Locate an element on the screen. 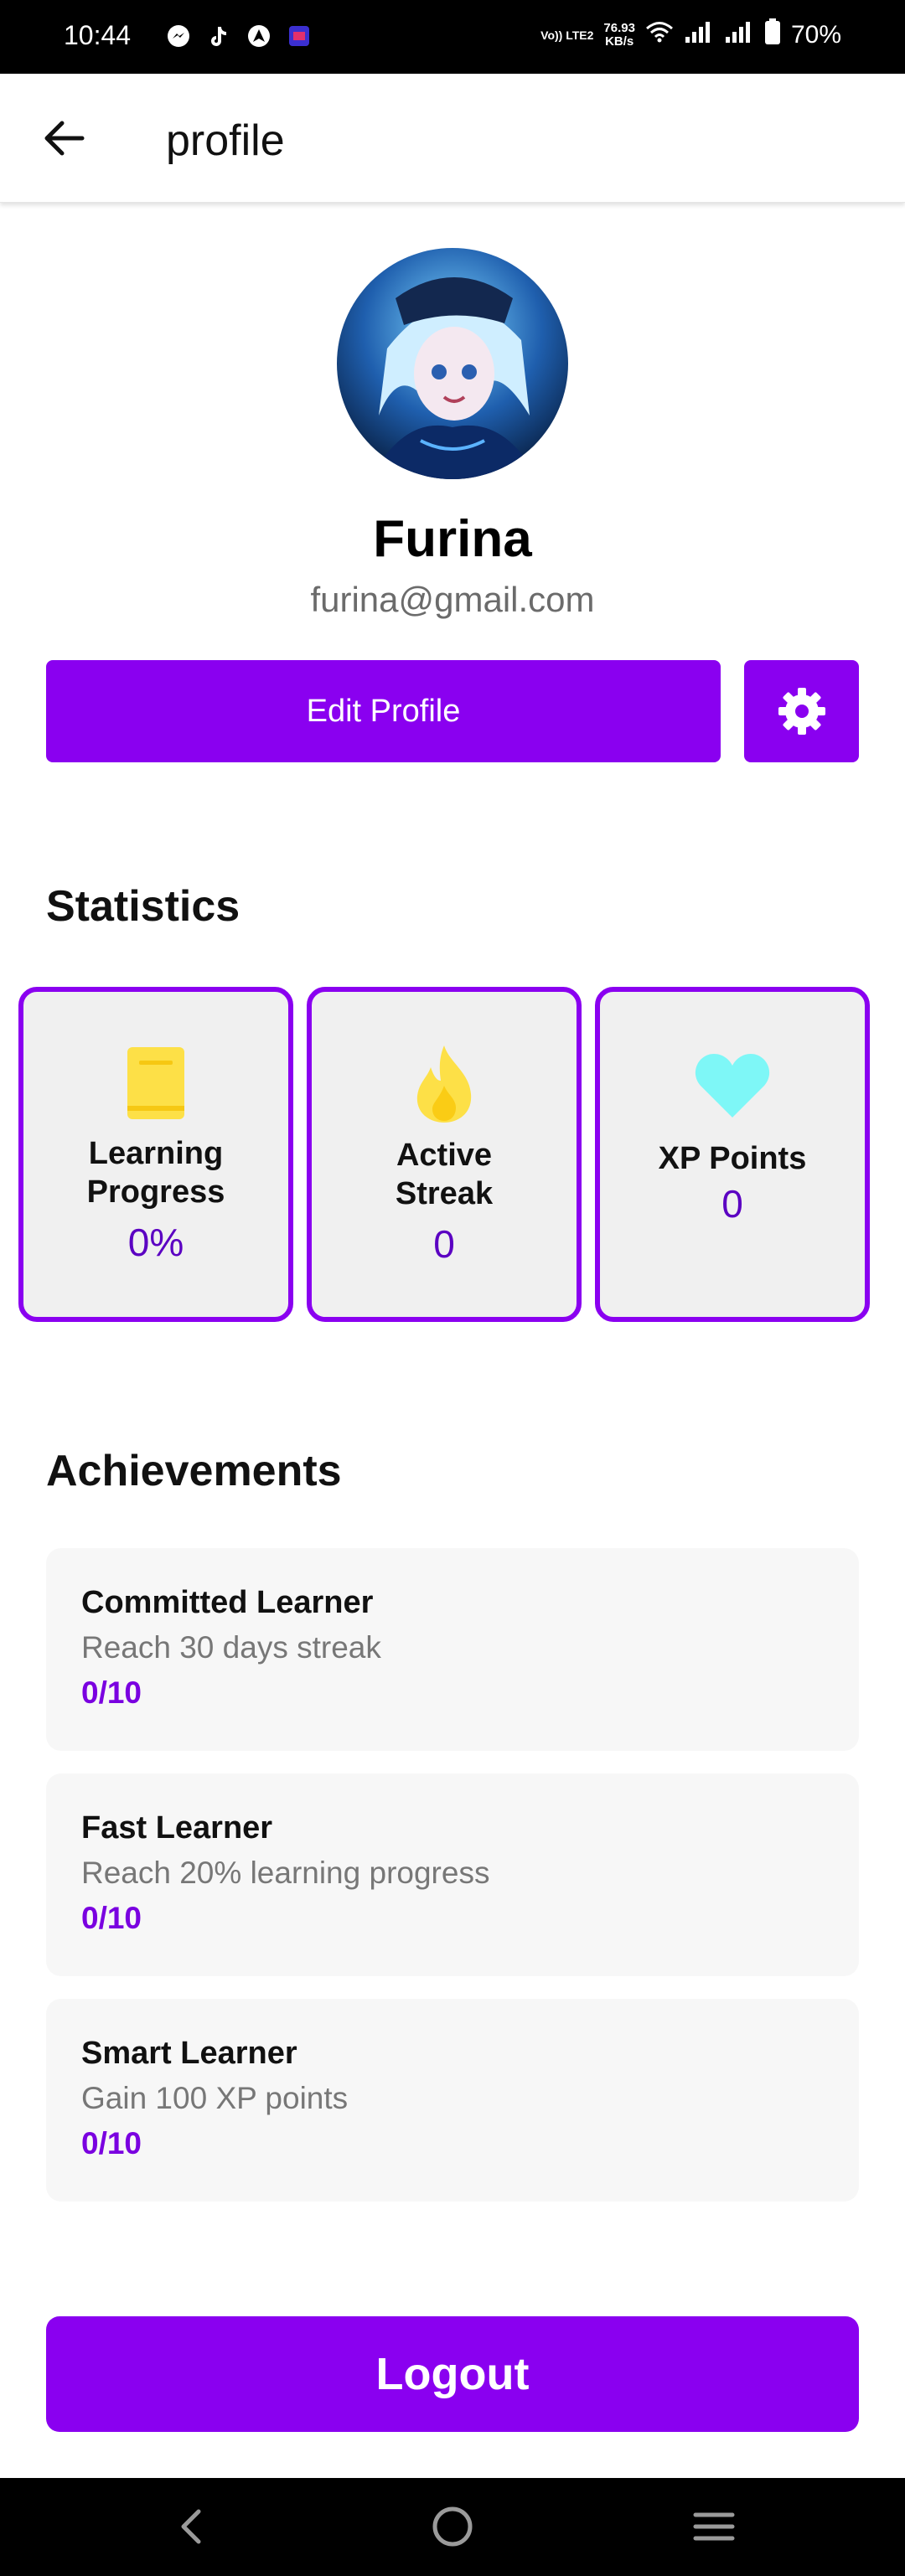 The height and width of the screenshot is (2576, 905). profile-name: Furina is located at coordinates (452, 539).